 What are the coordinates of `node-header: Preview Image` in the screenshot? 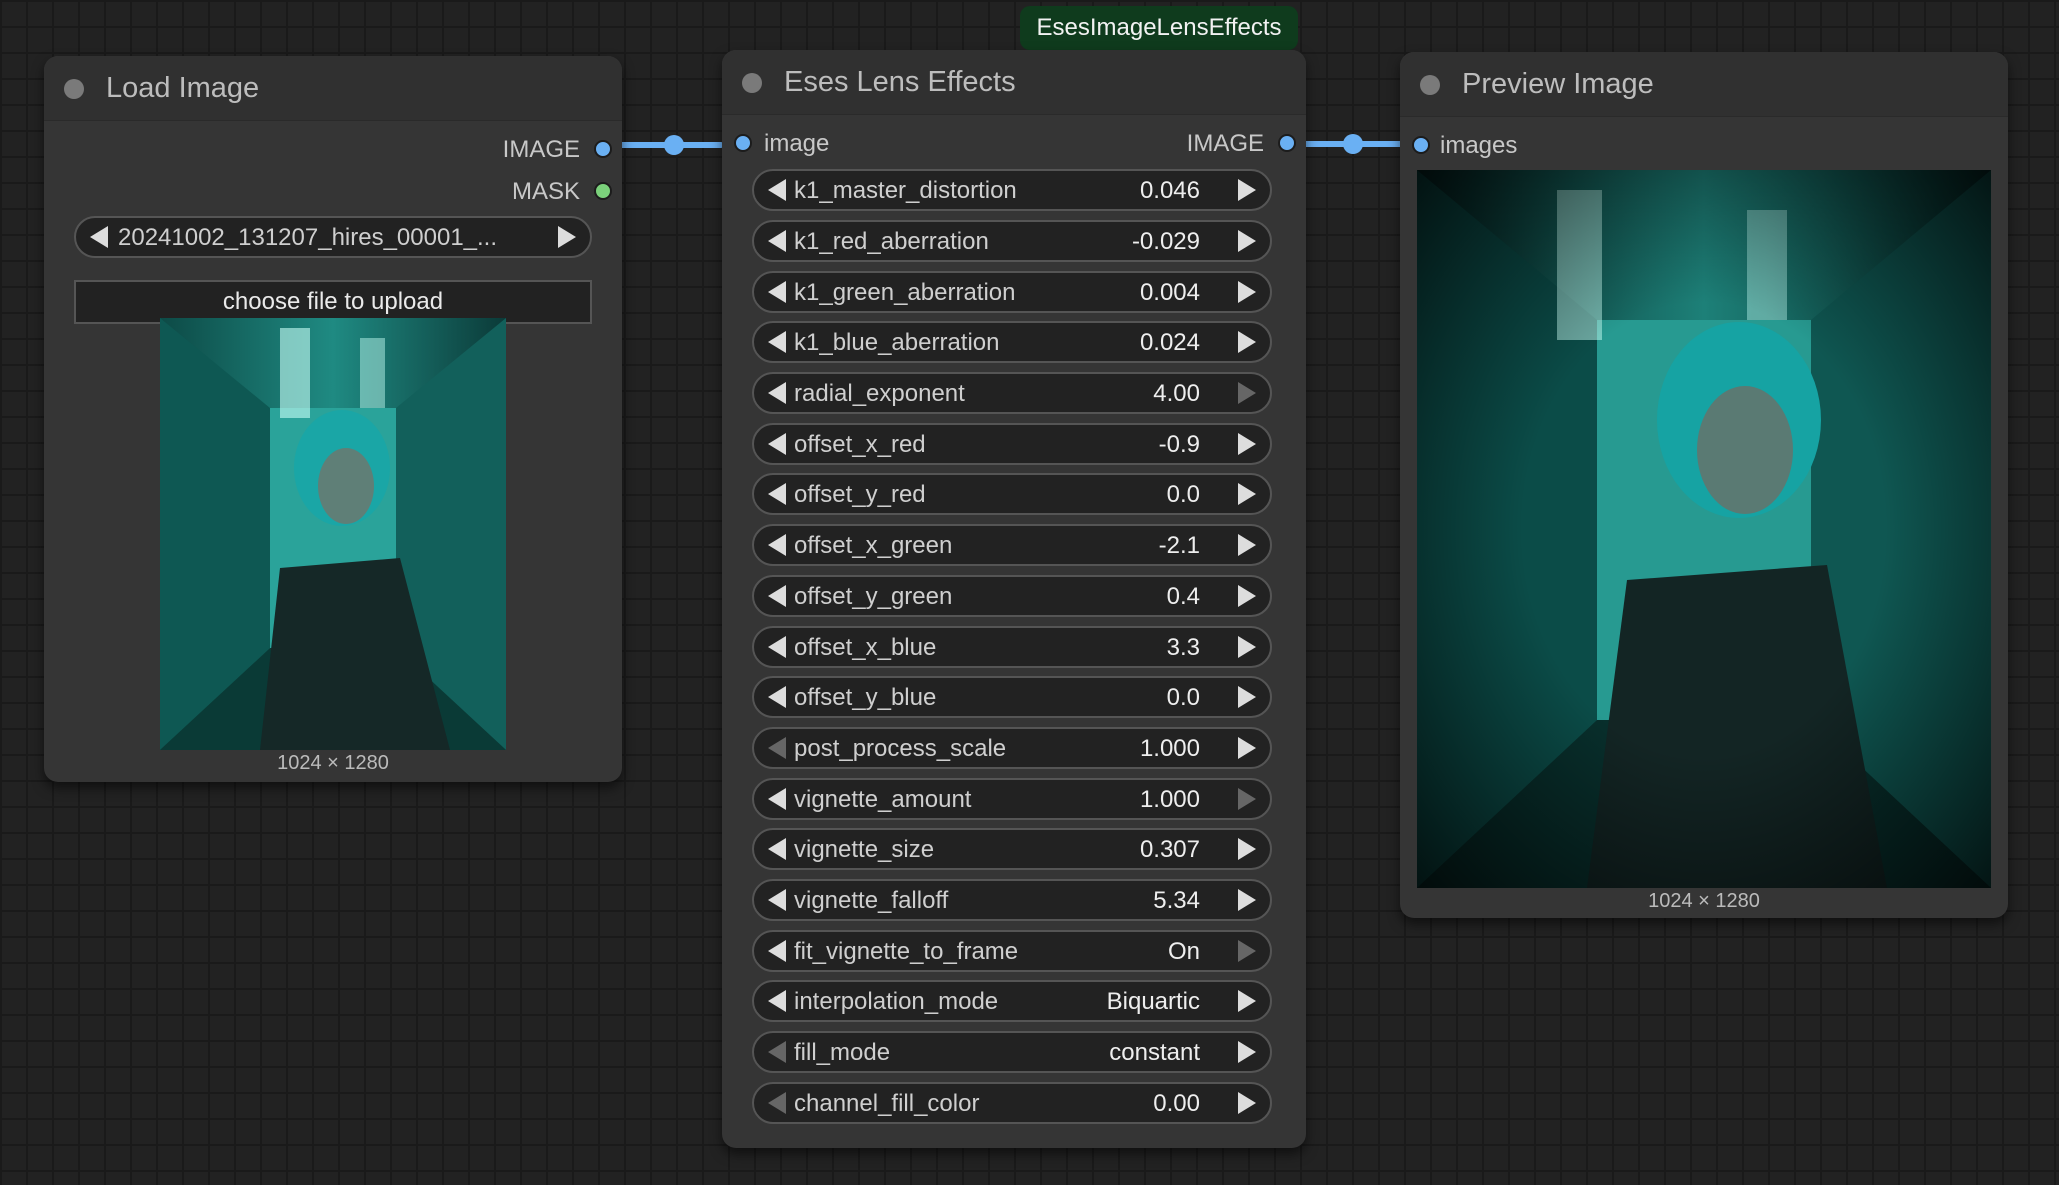 It's located at (1704, 84).